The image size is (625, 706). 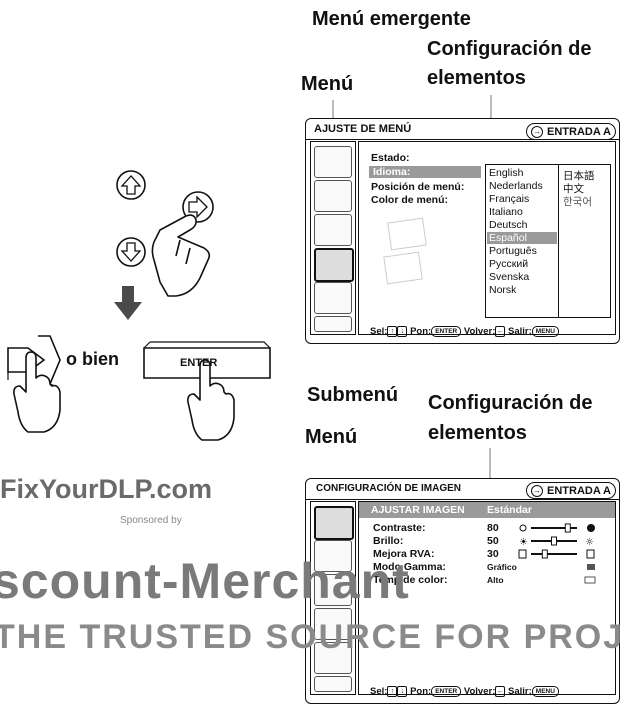 What do you see at coordinates (513, 251) in the screenshot?
I see `language-option: Português` at bounding box center [513, 251].